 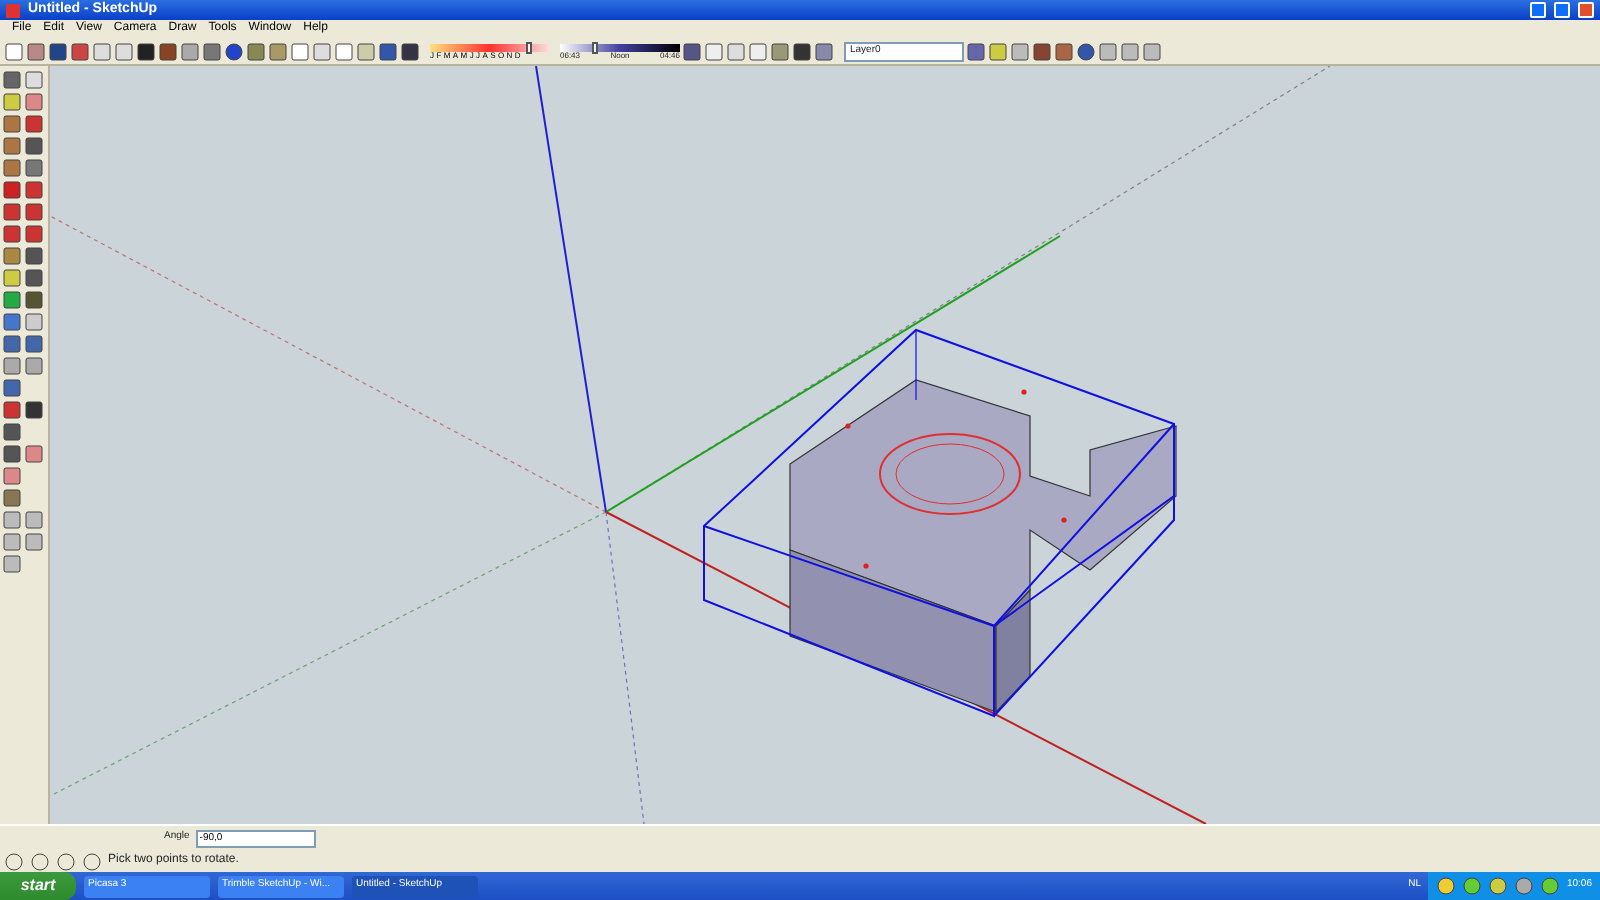 What do you see at coordinates (940, 523) in the screenshot?
I see `model-drawing` at bounding box center [940, 523].